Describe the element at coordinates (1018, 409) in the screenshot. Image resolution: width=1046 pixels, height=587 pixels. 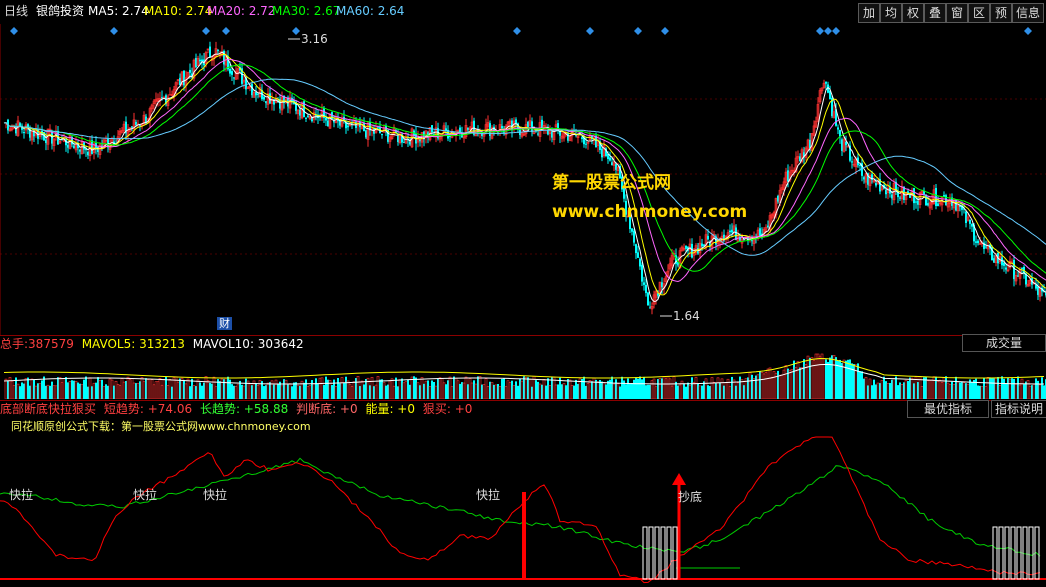
I see `indicator-help-button: 指标说明` at that location.